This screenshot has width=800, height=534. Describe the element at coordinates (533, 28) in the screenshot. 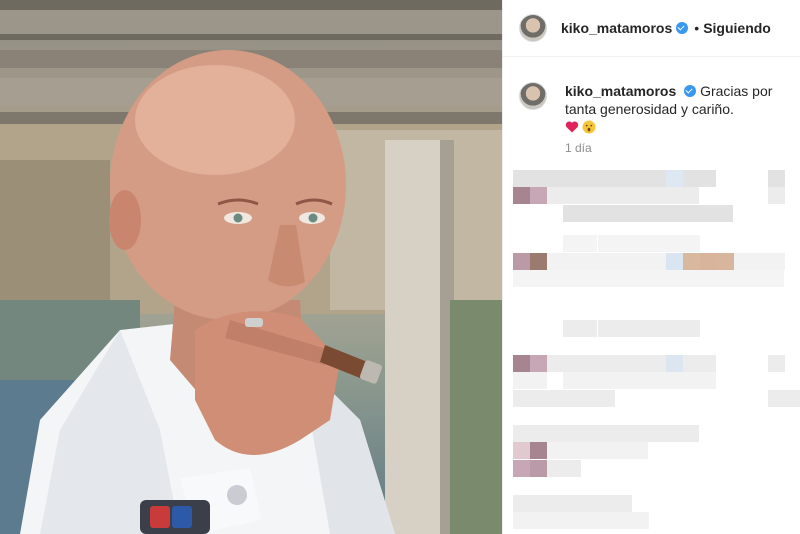

I see `avatar` at that location.